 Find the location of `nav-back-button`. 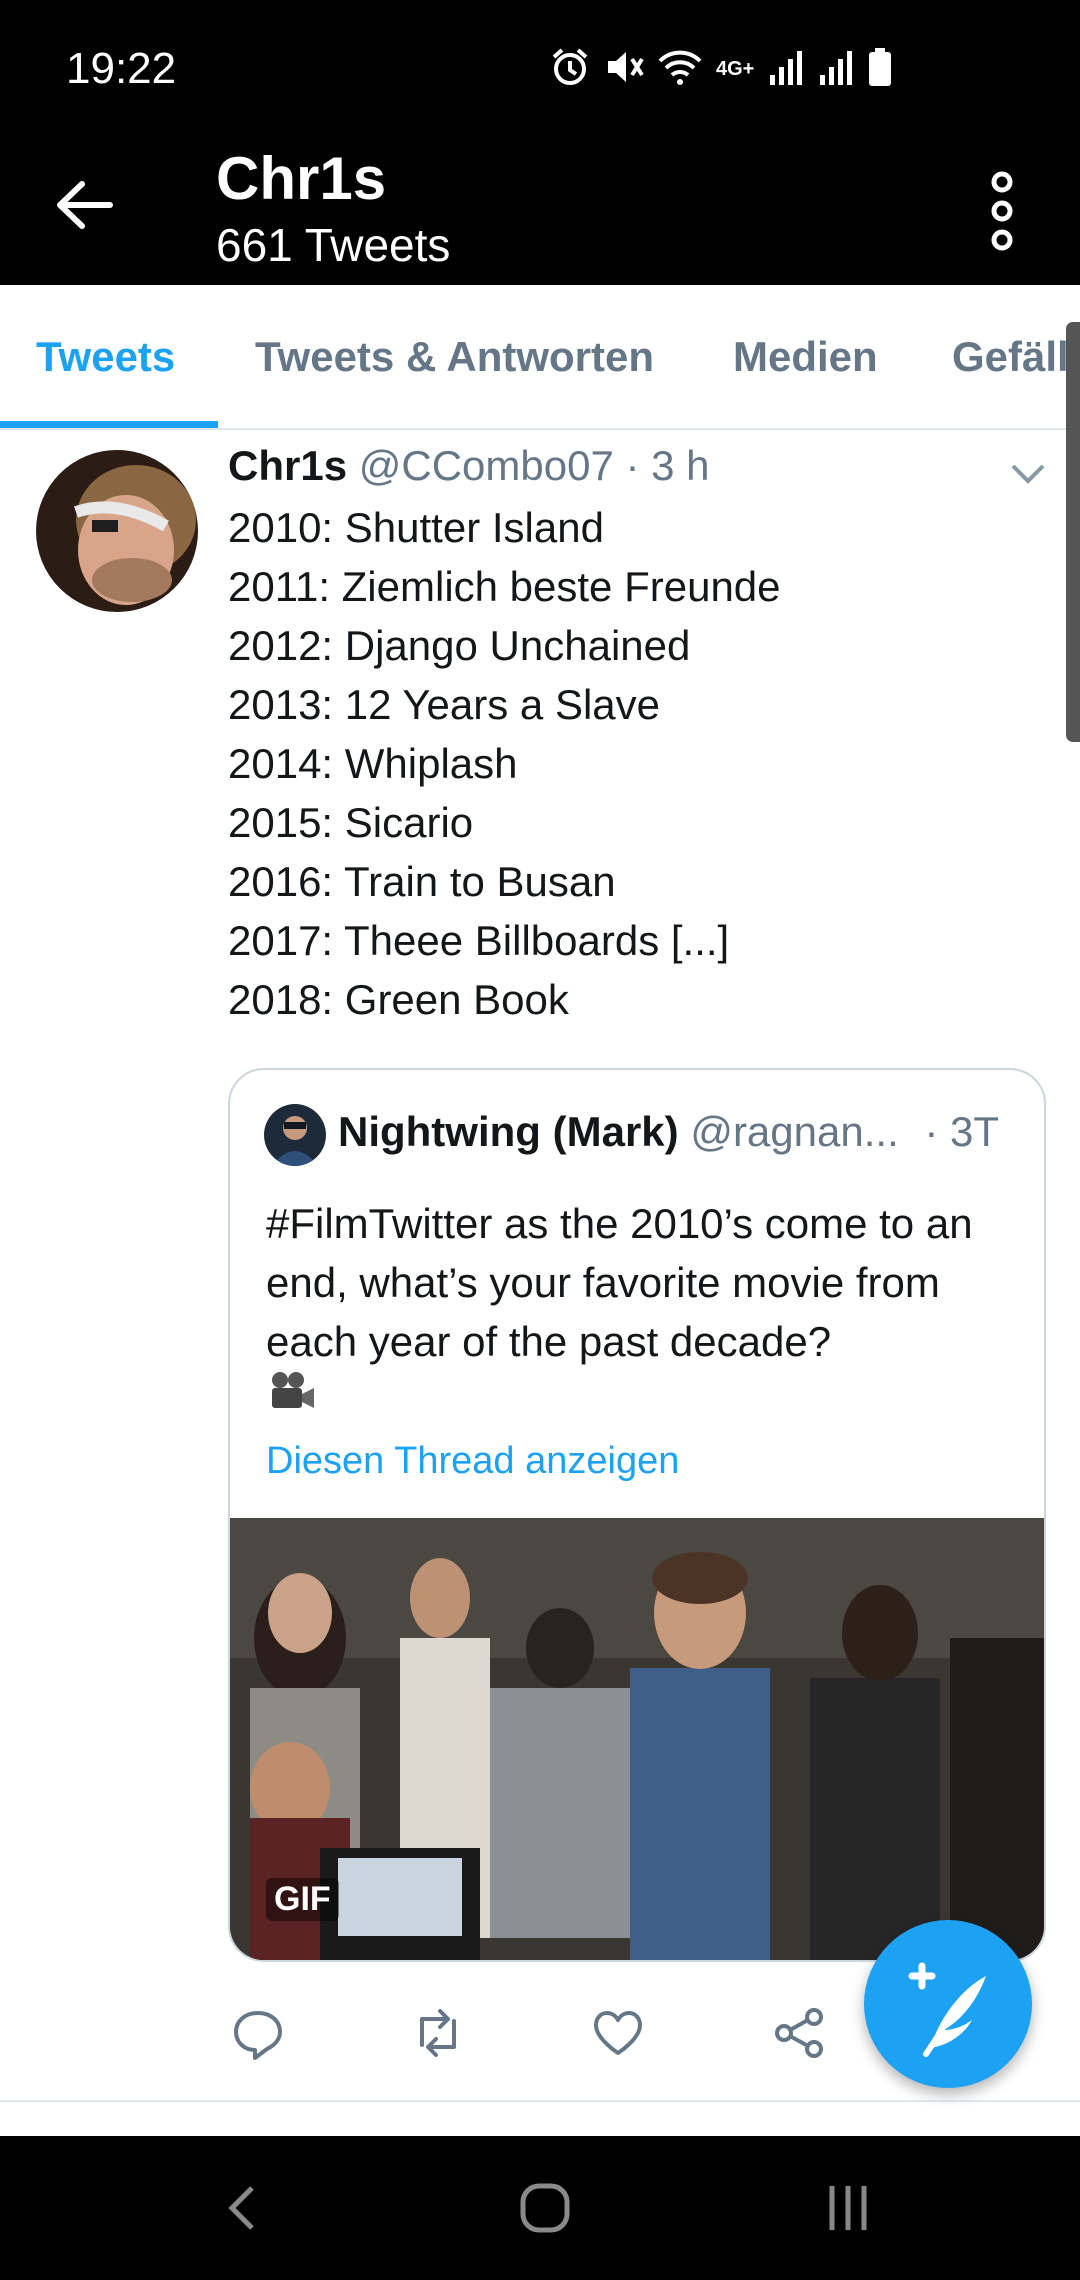

nav-back-button is located at coordinates (244, 2208).